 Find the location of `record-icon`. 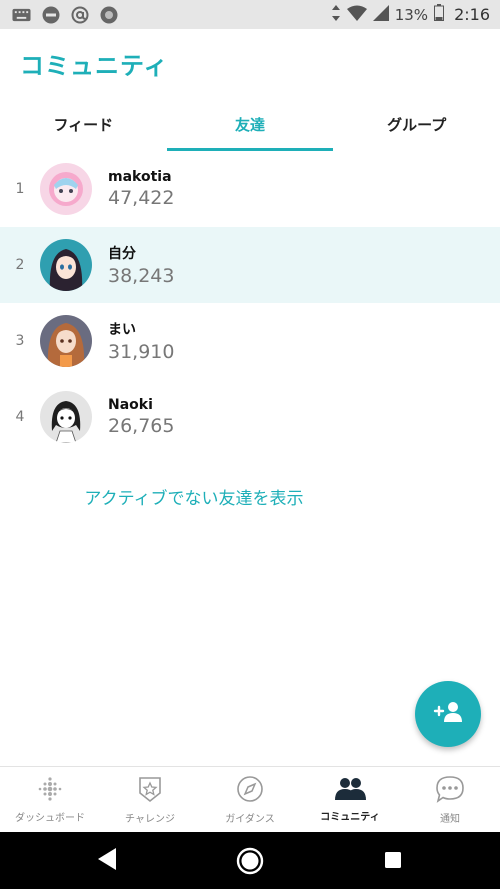

record-icon is located at coordinates (108, 14).